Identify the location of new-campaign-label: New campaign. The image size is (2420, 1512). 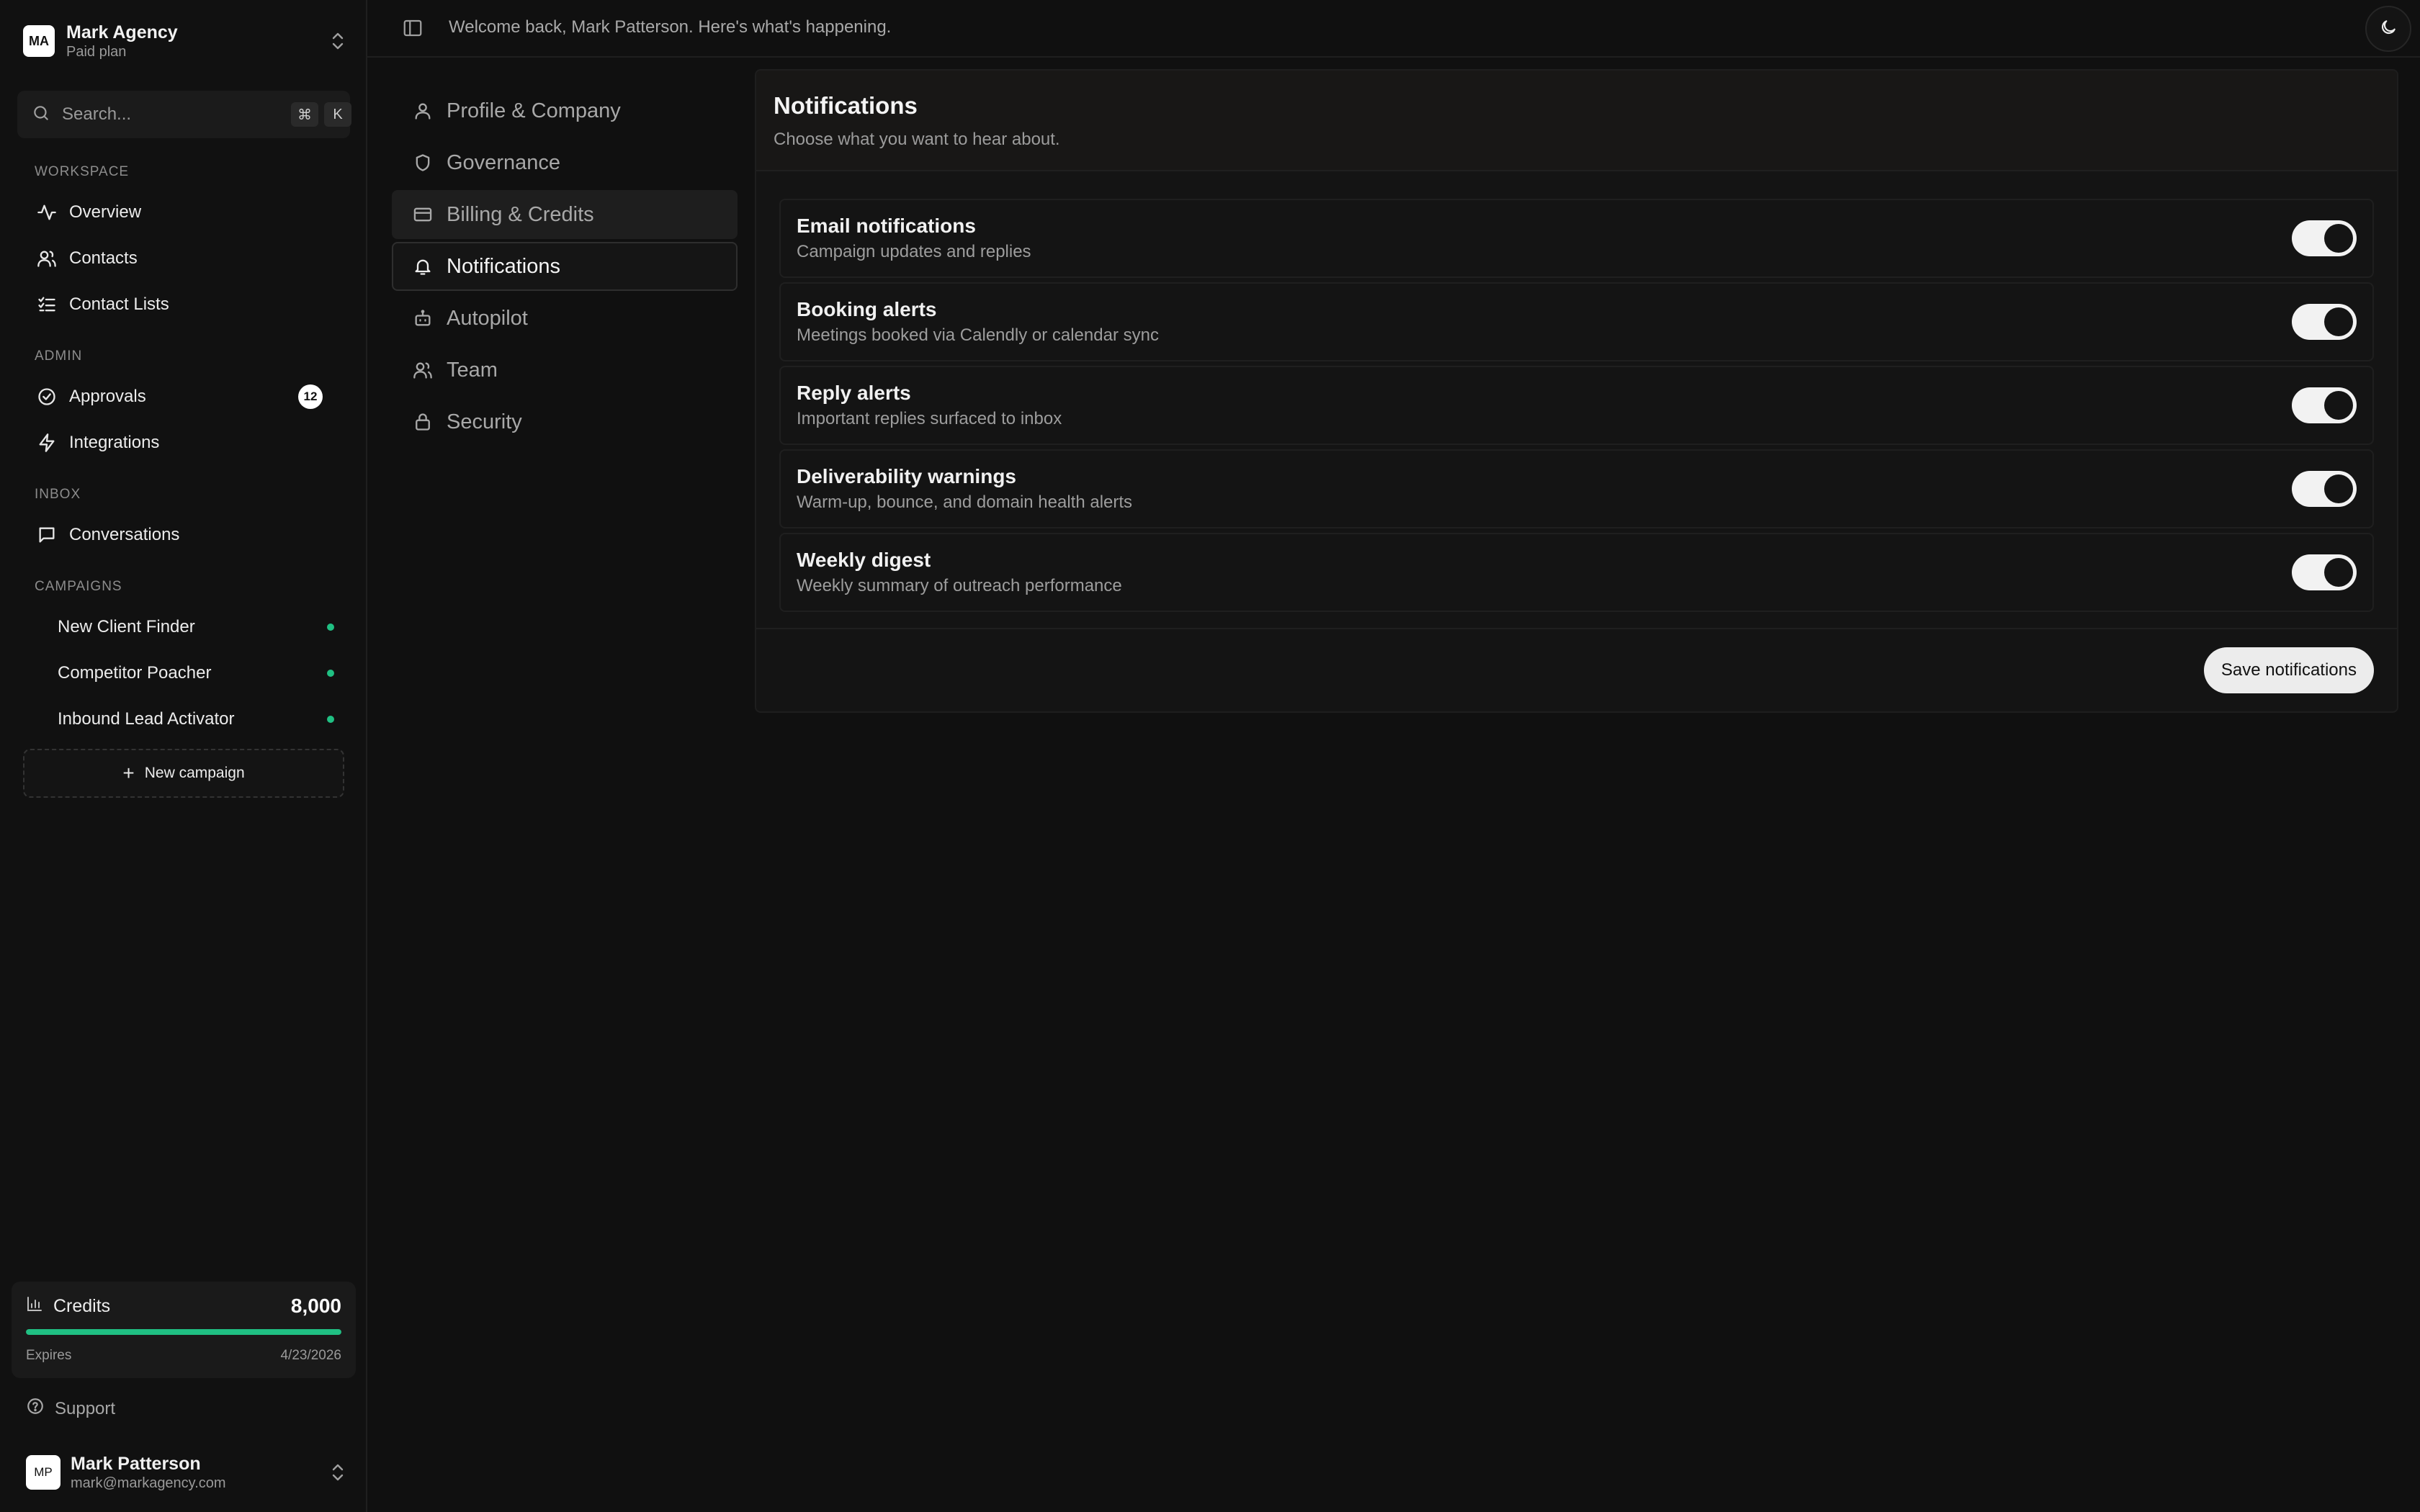
(194, 773).